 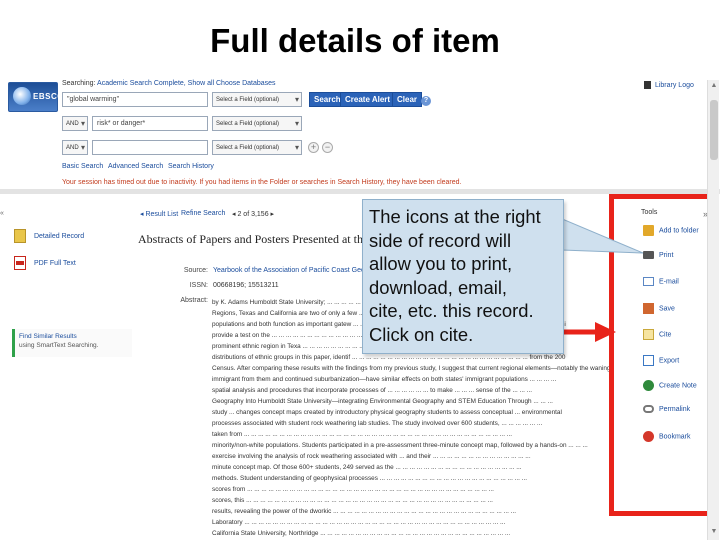 I want to click on source-label: Source:, so click(x=195, y=270).